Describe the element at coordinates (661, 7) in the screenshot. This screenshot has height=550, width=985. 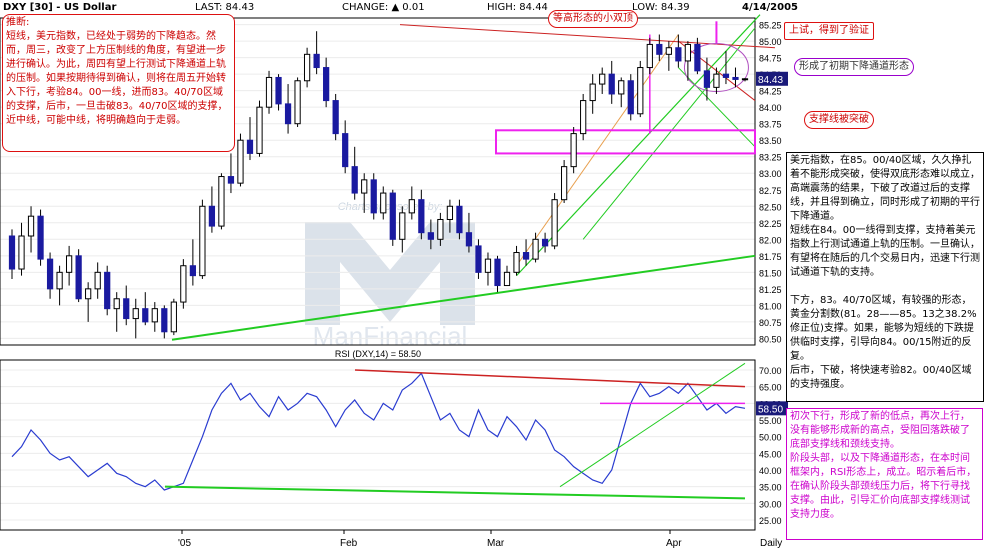
I see `low-value: LOW: 84.39` at that location.